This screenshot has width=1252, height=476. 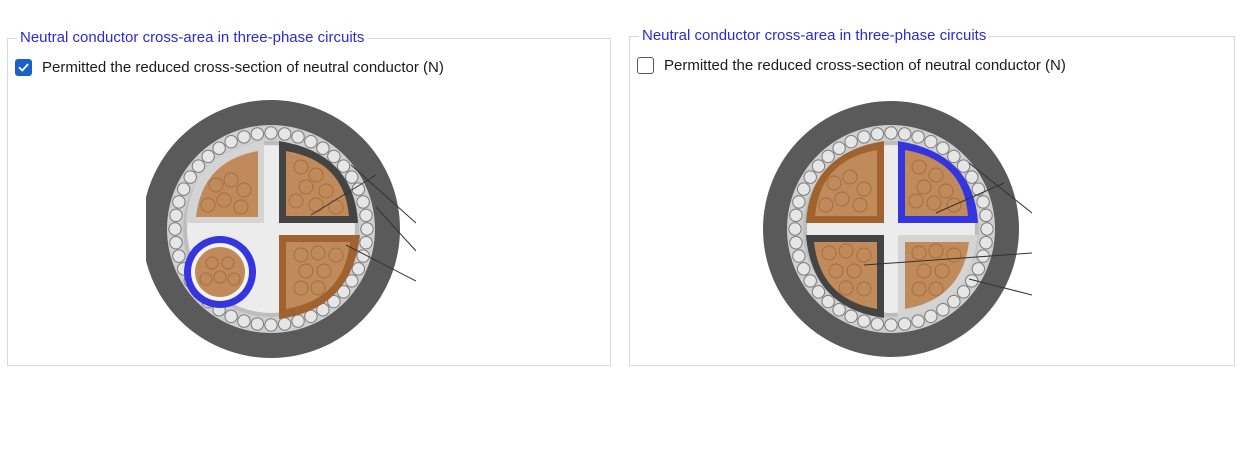 What do you see at coordinates (897, 229) in the screenshot?
I see `cable-cross-section-equal-neutral` at bounding box center [897, 229].